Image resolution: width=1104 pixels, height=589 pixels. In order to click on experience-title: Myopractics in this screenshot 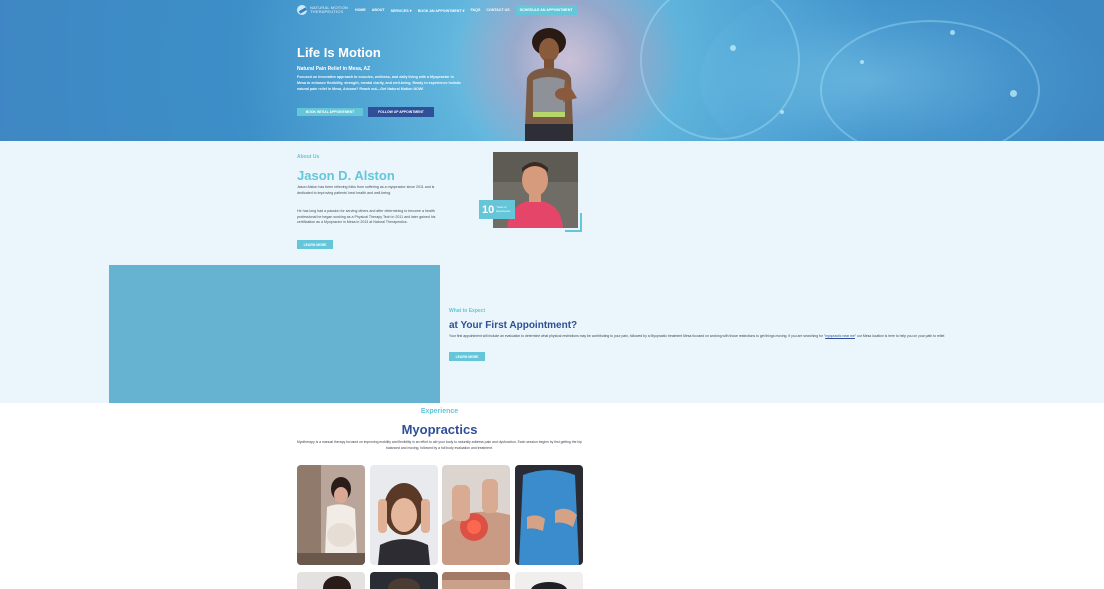, I will do `click(439, 429)`.